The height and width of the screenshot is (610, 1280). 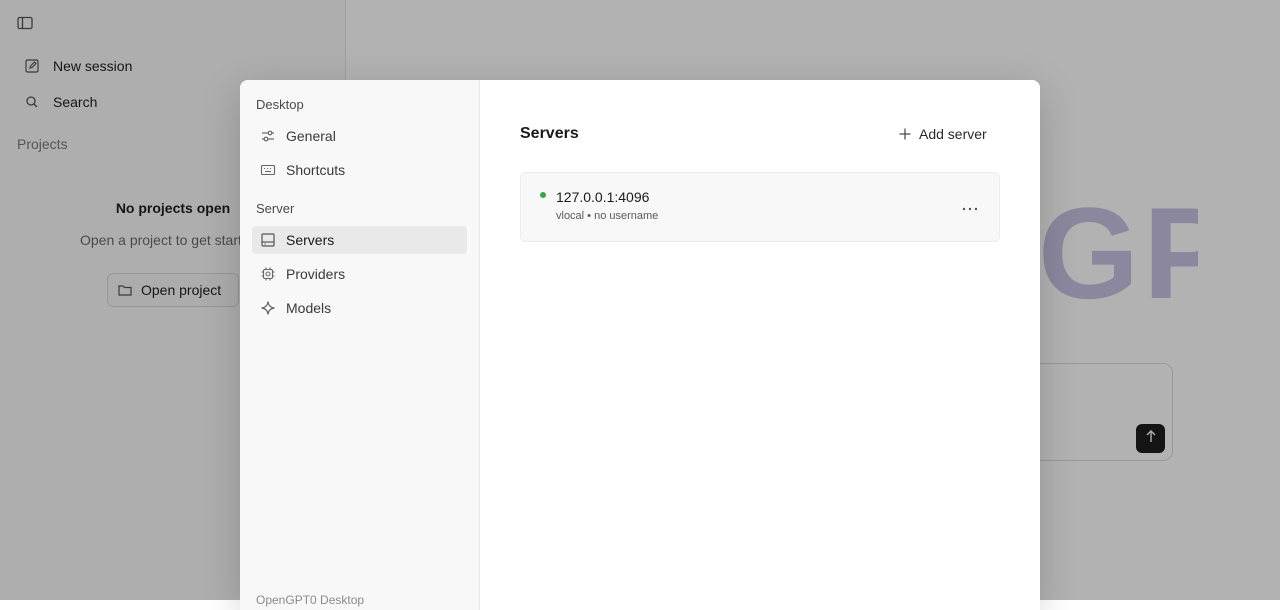 I want to click on keyboard-icon, so click(x=268, y=170).